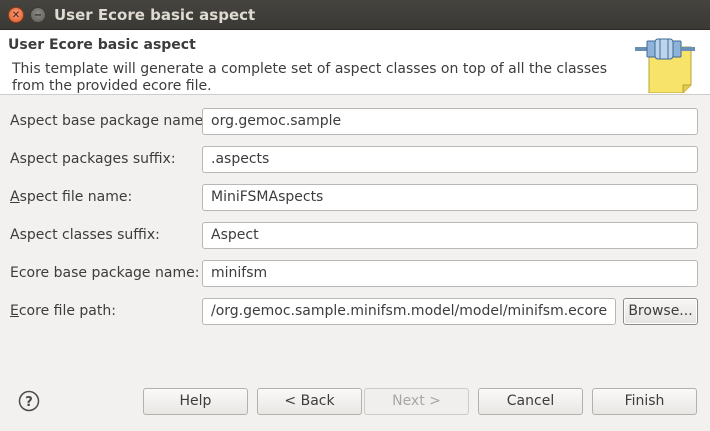 The image size is (710, 431). I want to click on aspect-file-name-label-text: spect file name:, so click(76, 197).